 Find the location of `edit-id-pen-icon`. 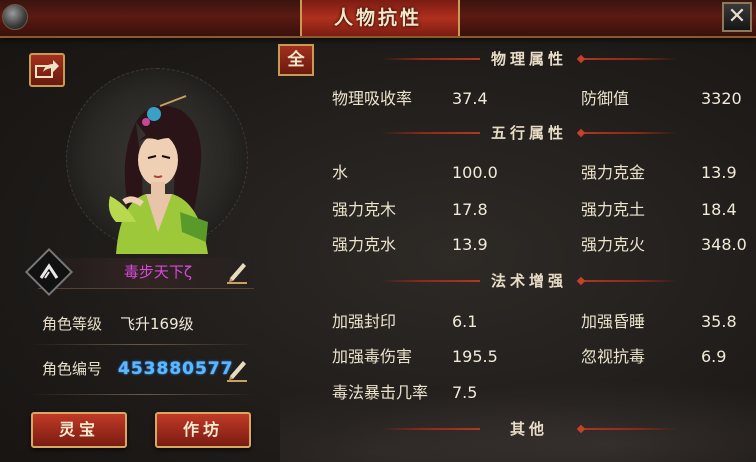

edit-id-pen-icon is located at coordinates (237, 369).